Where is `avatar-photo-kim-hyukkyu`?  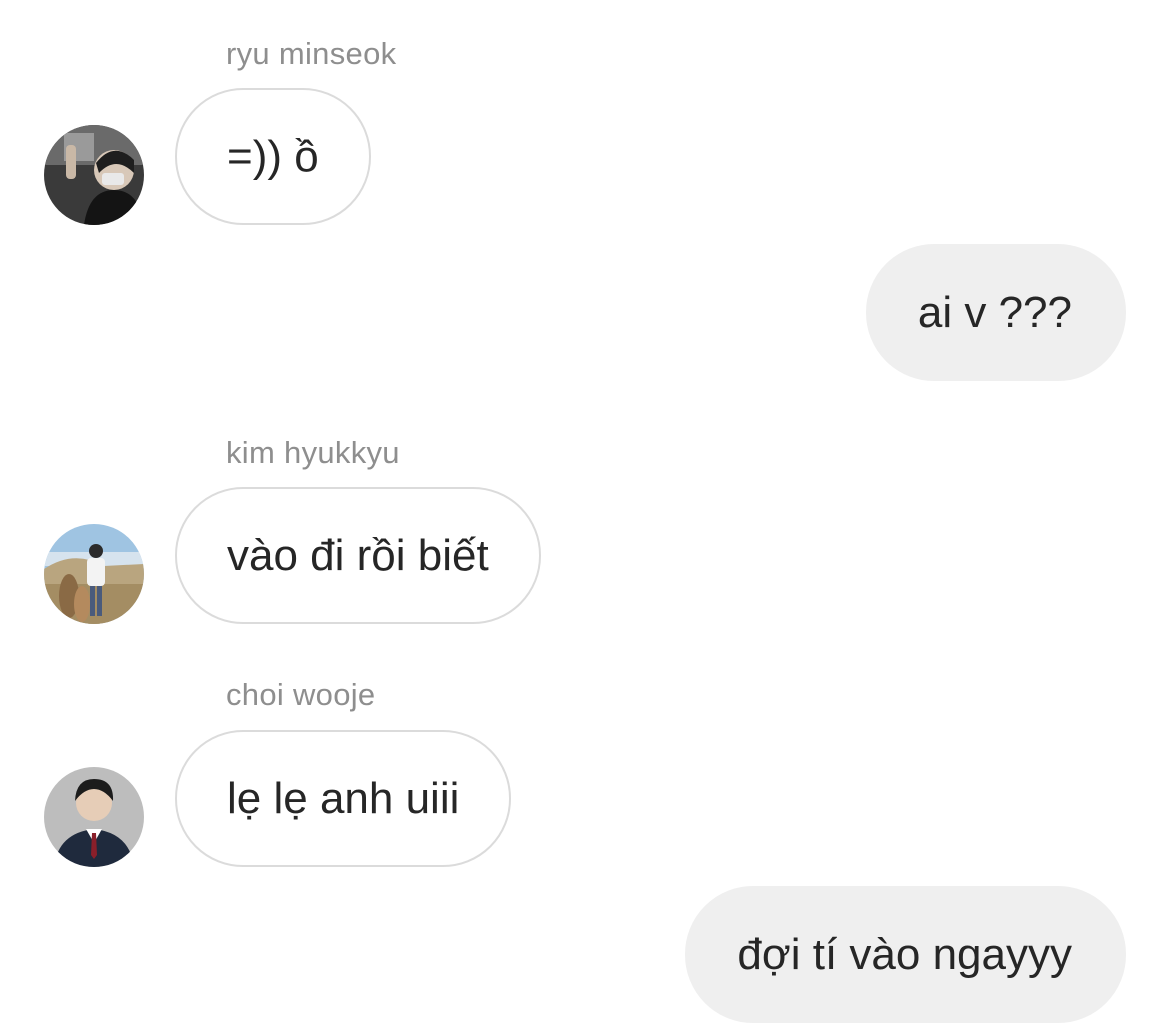
avatar-photo-kim-hyukkyu is located at coordinates (94, 574).